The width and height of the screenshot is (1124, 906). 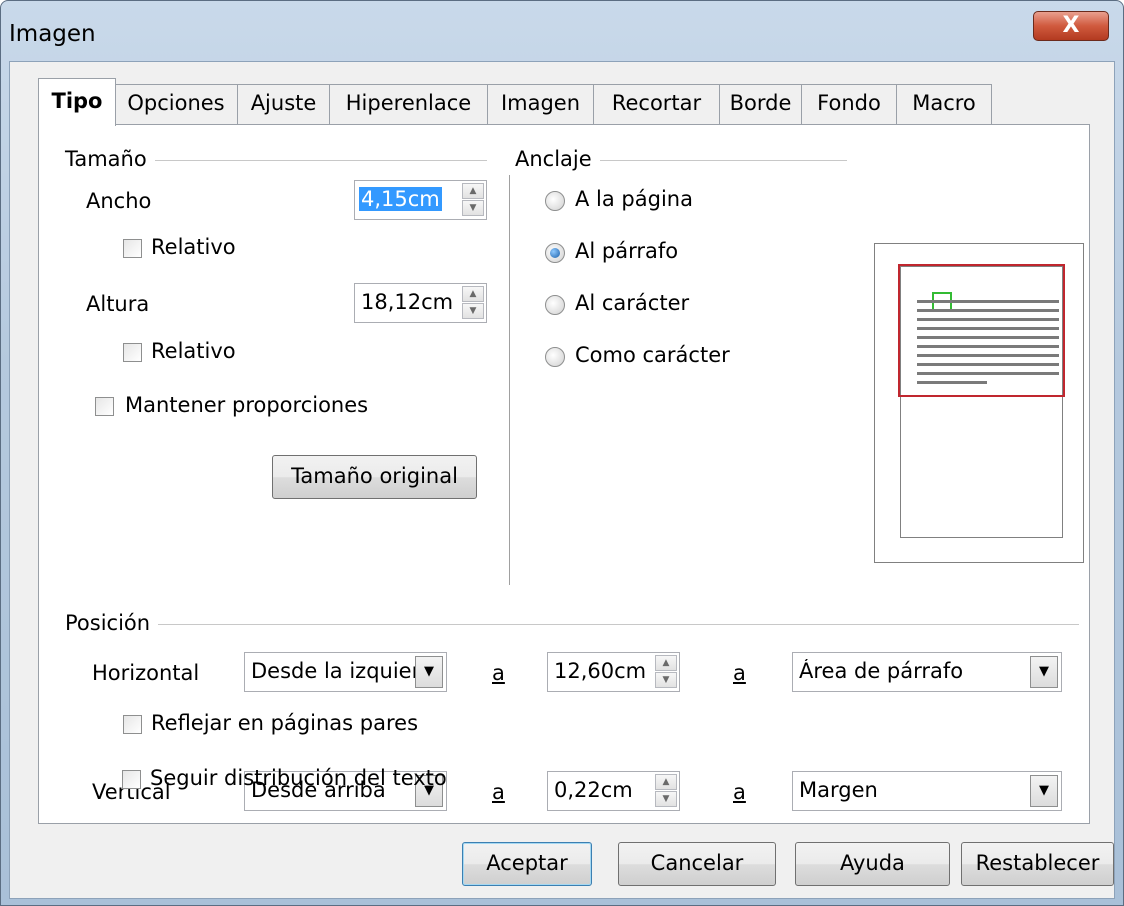 I want to click on anchor-as-character-radio, so click(x=555, y=357).